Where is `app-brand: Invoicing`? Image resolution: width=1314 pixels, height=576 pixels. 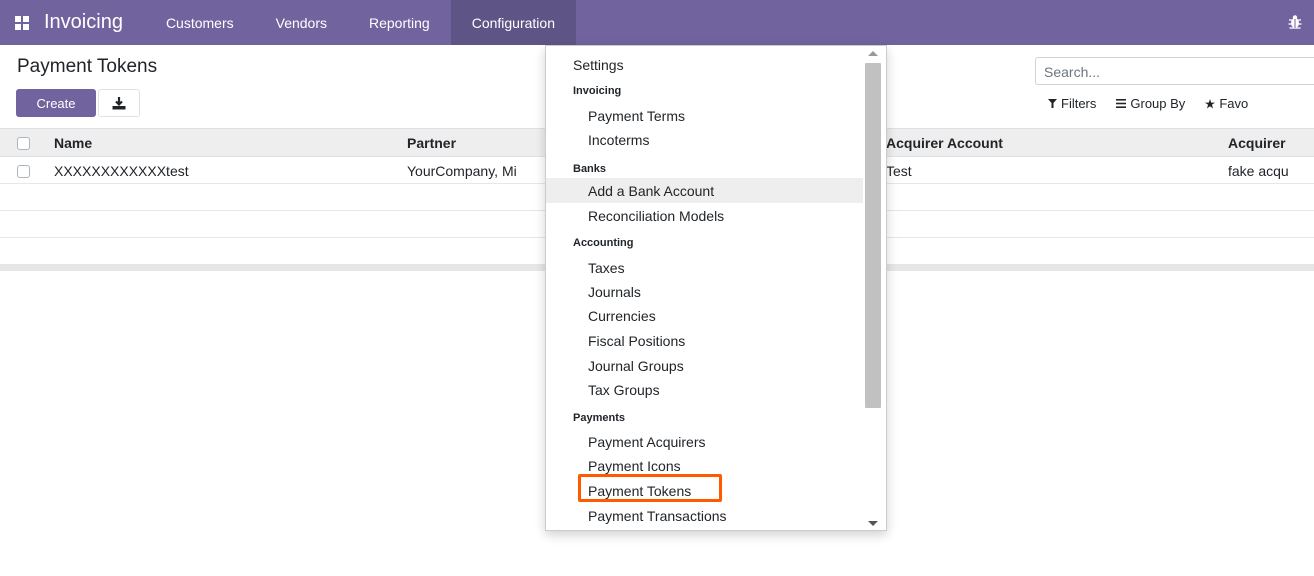
app-brand: Invoicing is located at coordinates (94, 22).